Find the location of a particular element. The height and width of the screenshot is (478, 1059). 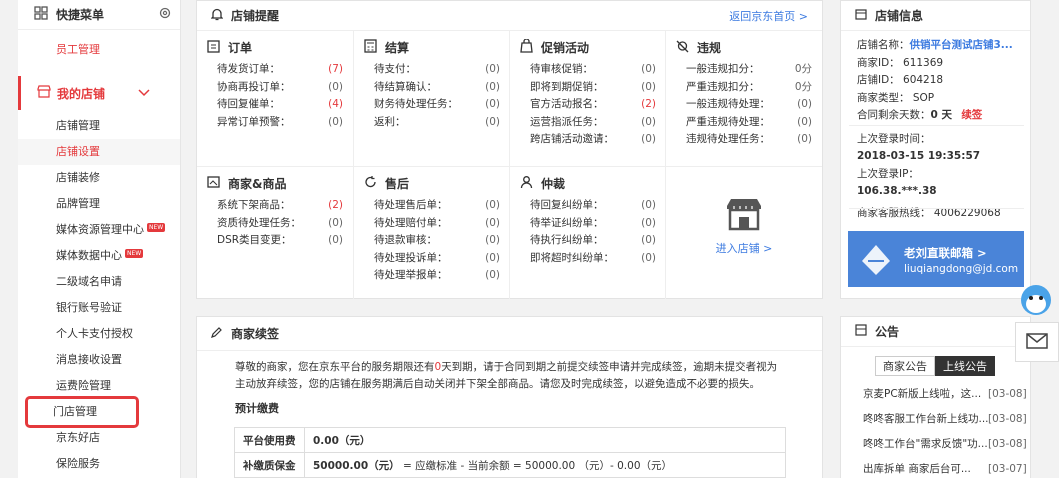

last-login-ip: 106.38.***.38 is located at coordinates (897, 191).